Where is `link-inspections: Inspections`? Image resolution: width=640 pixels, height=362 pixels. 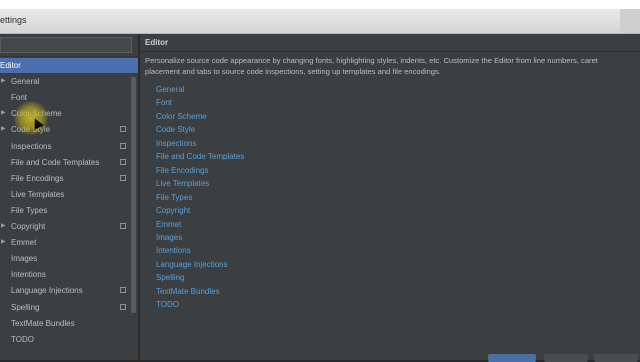 link-inspections: Inspections is located at coordinates (176, 144).